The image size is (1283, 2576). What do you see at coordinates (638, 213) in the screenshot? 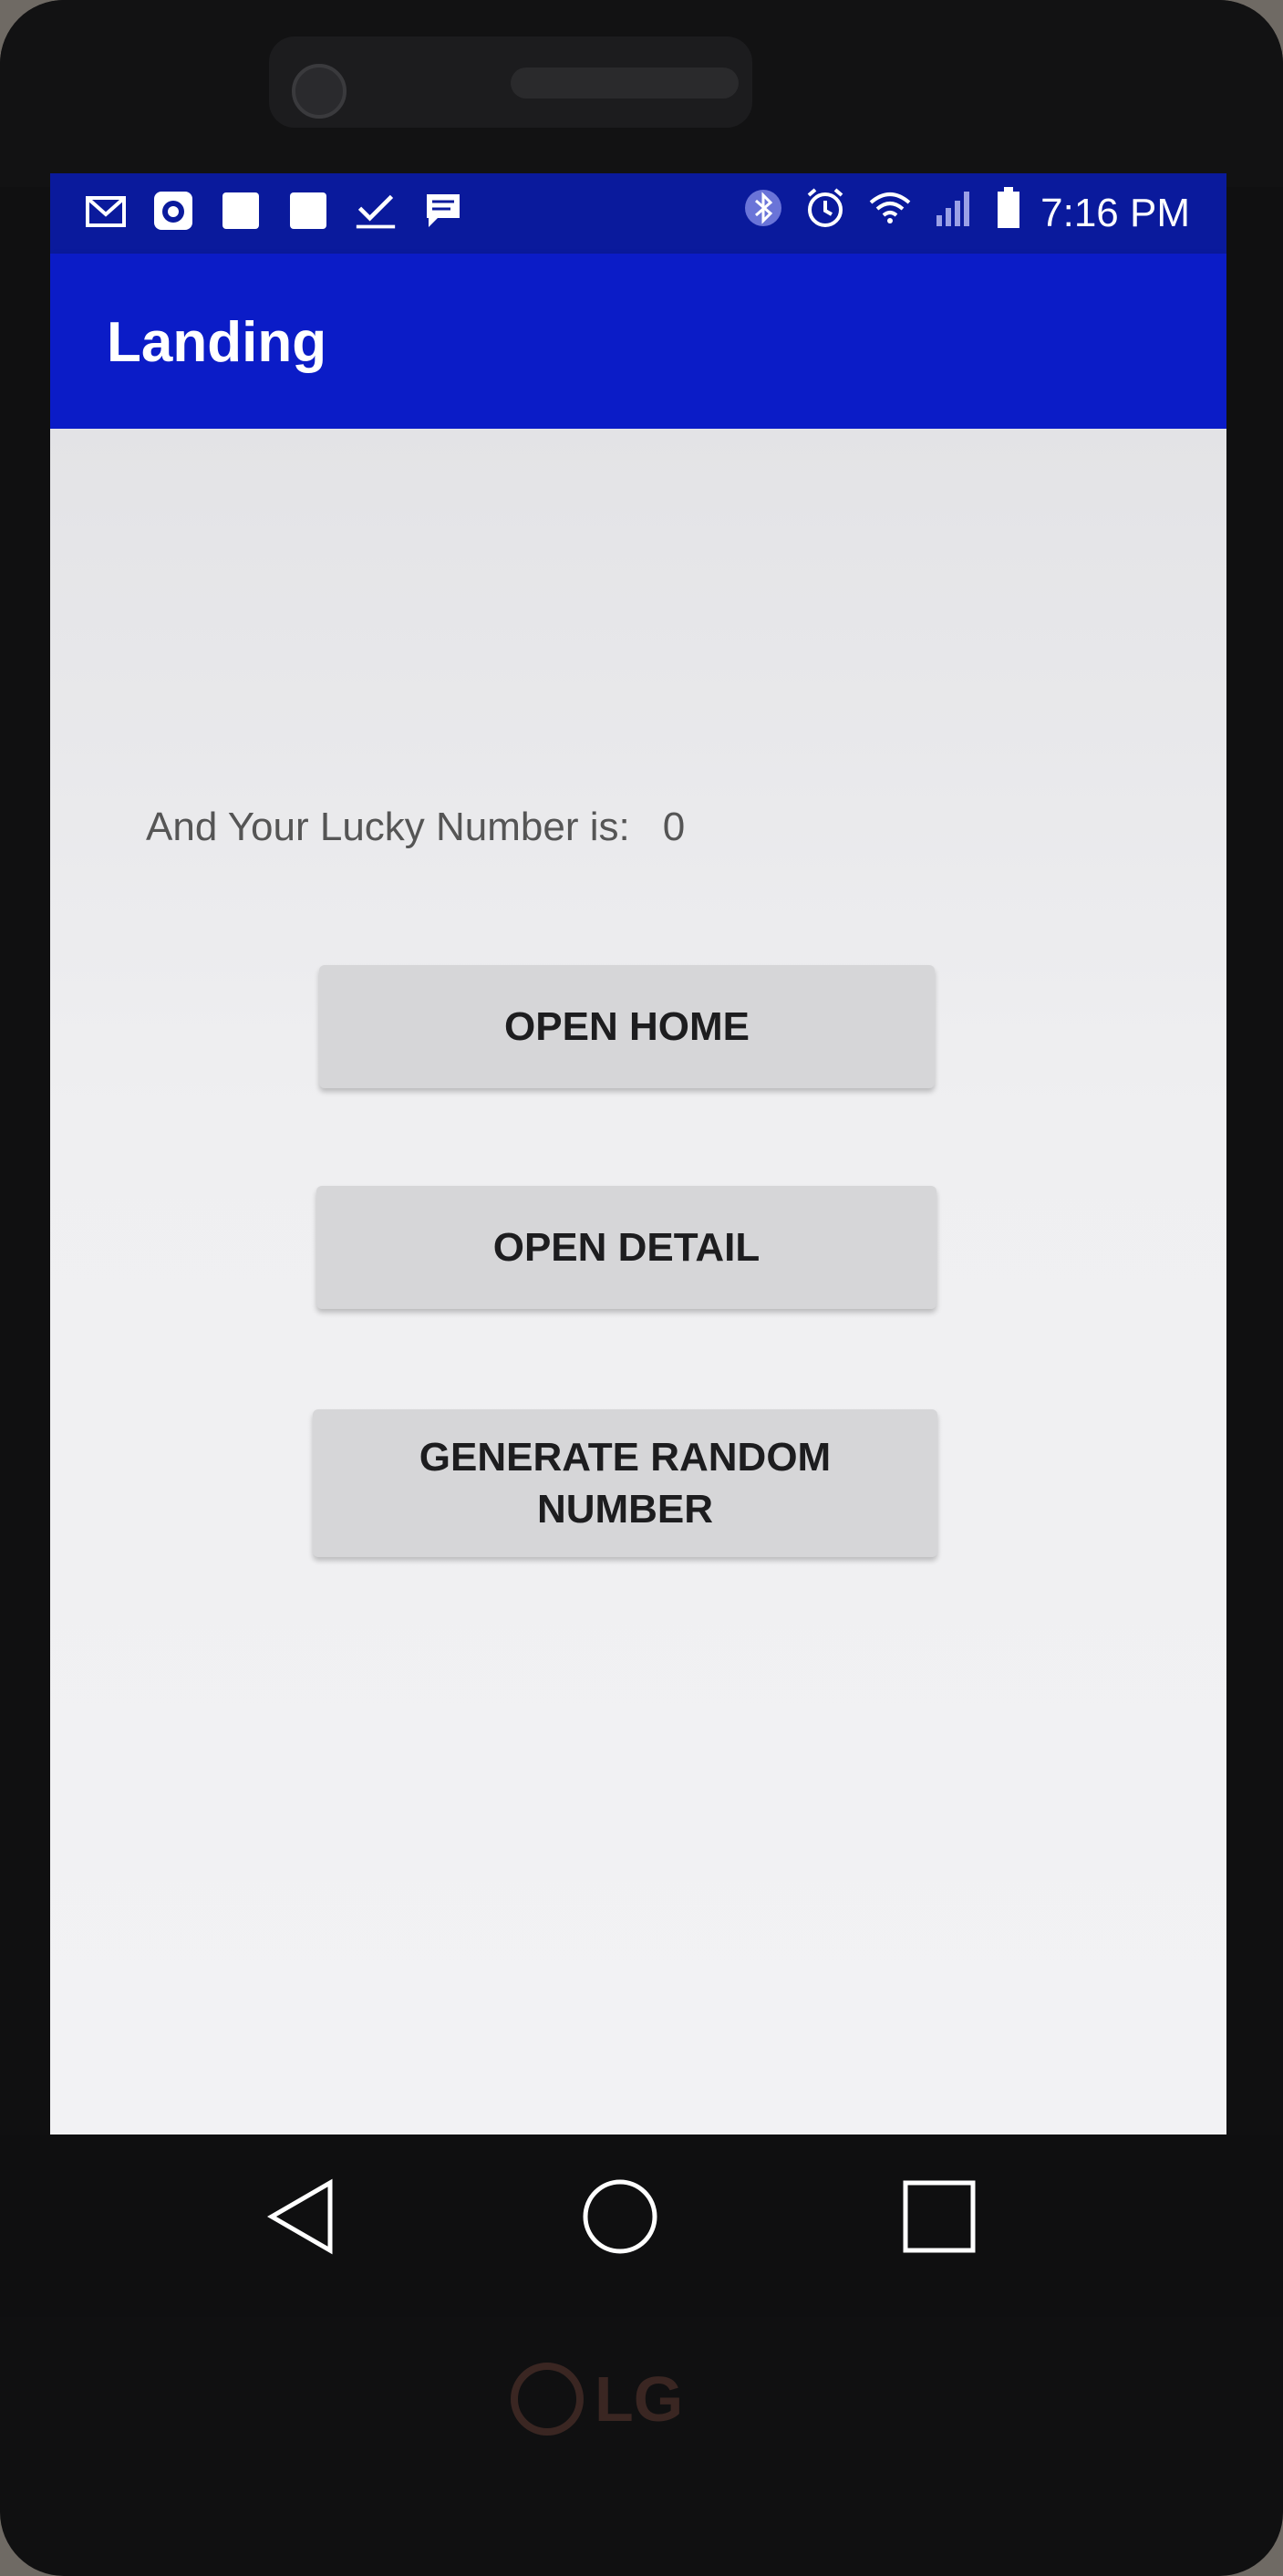
I see `status-bar: 7:16 PM` at bounding box center [638, 213].